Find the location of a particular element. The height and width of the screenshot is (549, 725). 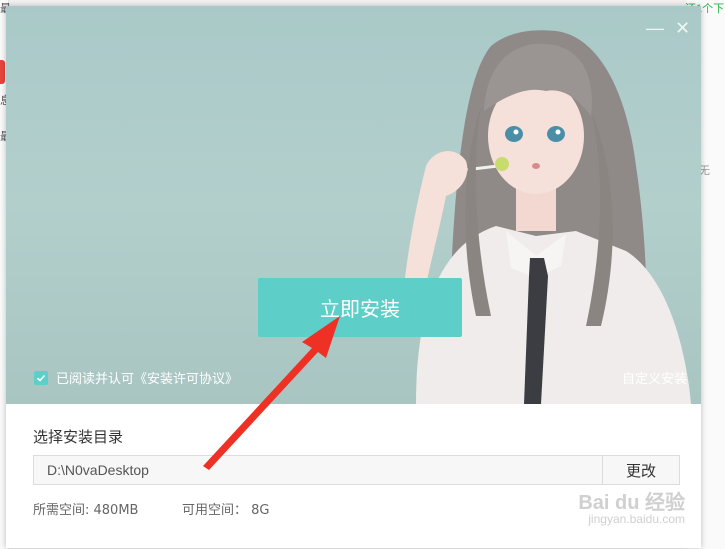

install-dir-row: 更改 is located at coordinates (356, 470).